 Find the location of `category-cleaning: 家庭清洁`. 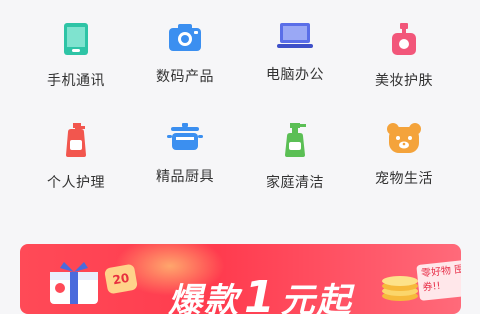

category-cleaning: 家庭清洁 is located at coordinates (295, 145).